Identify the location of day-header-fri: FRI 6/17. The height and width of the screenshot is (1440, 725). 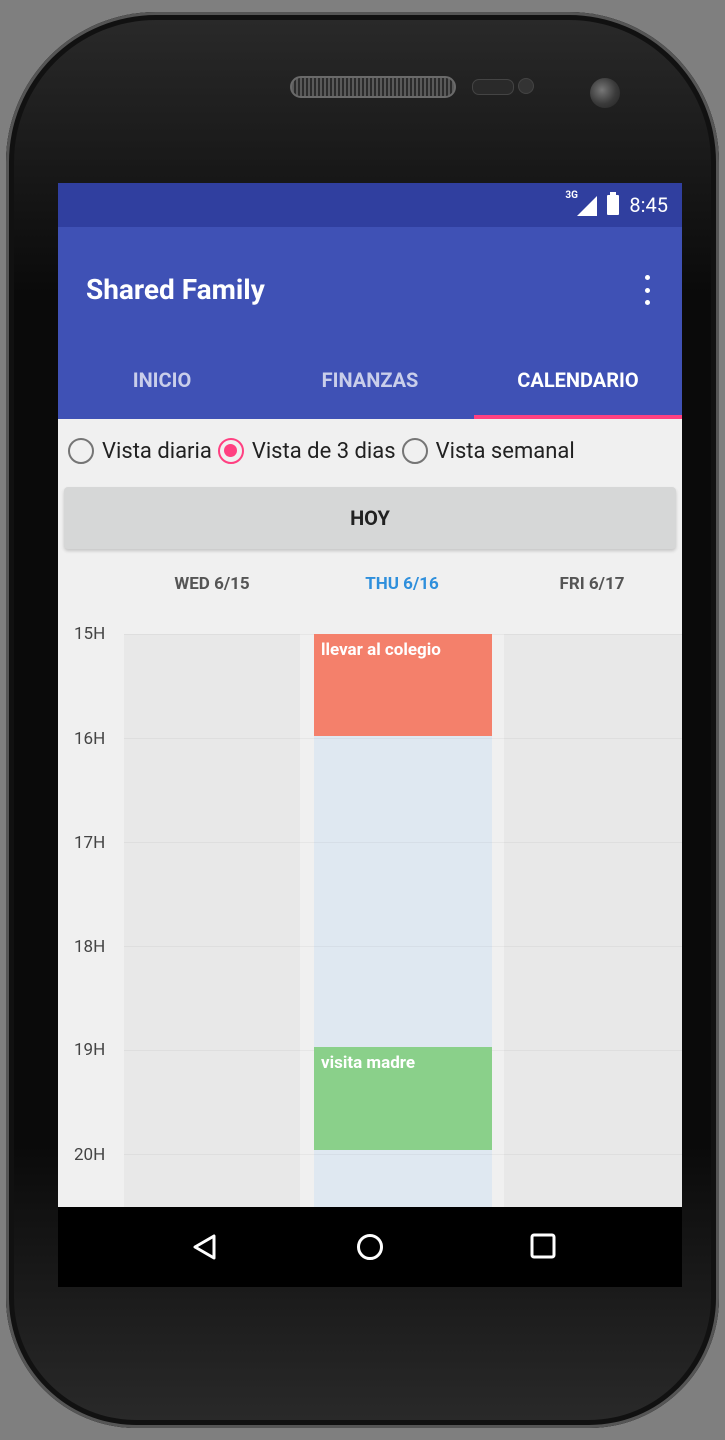
(592, 584).